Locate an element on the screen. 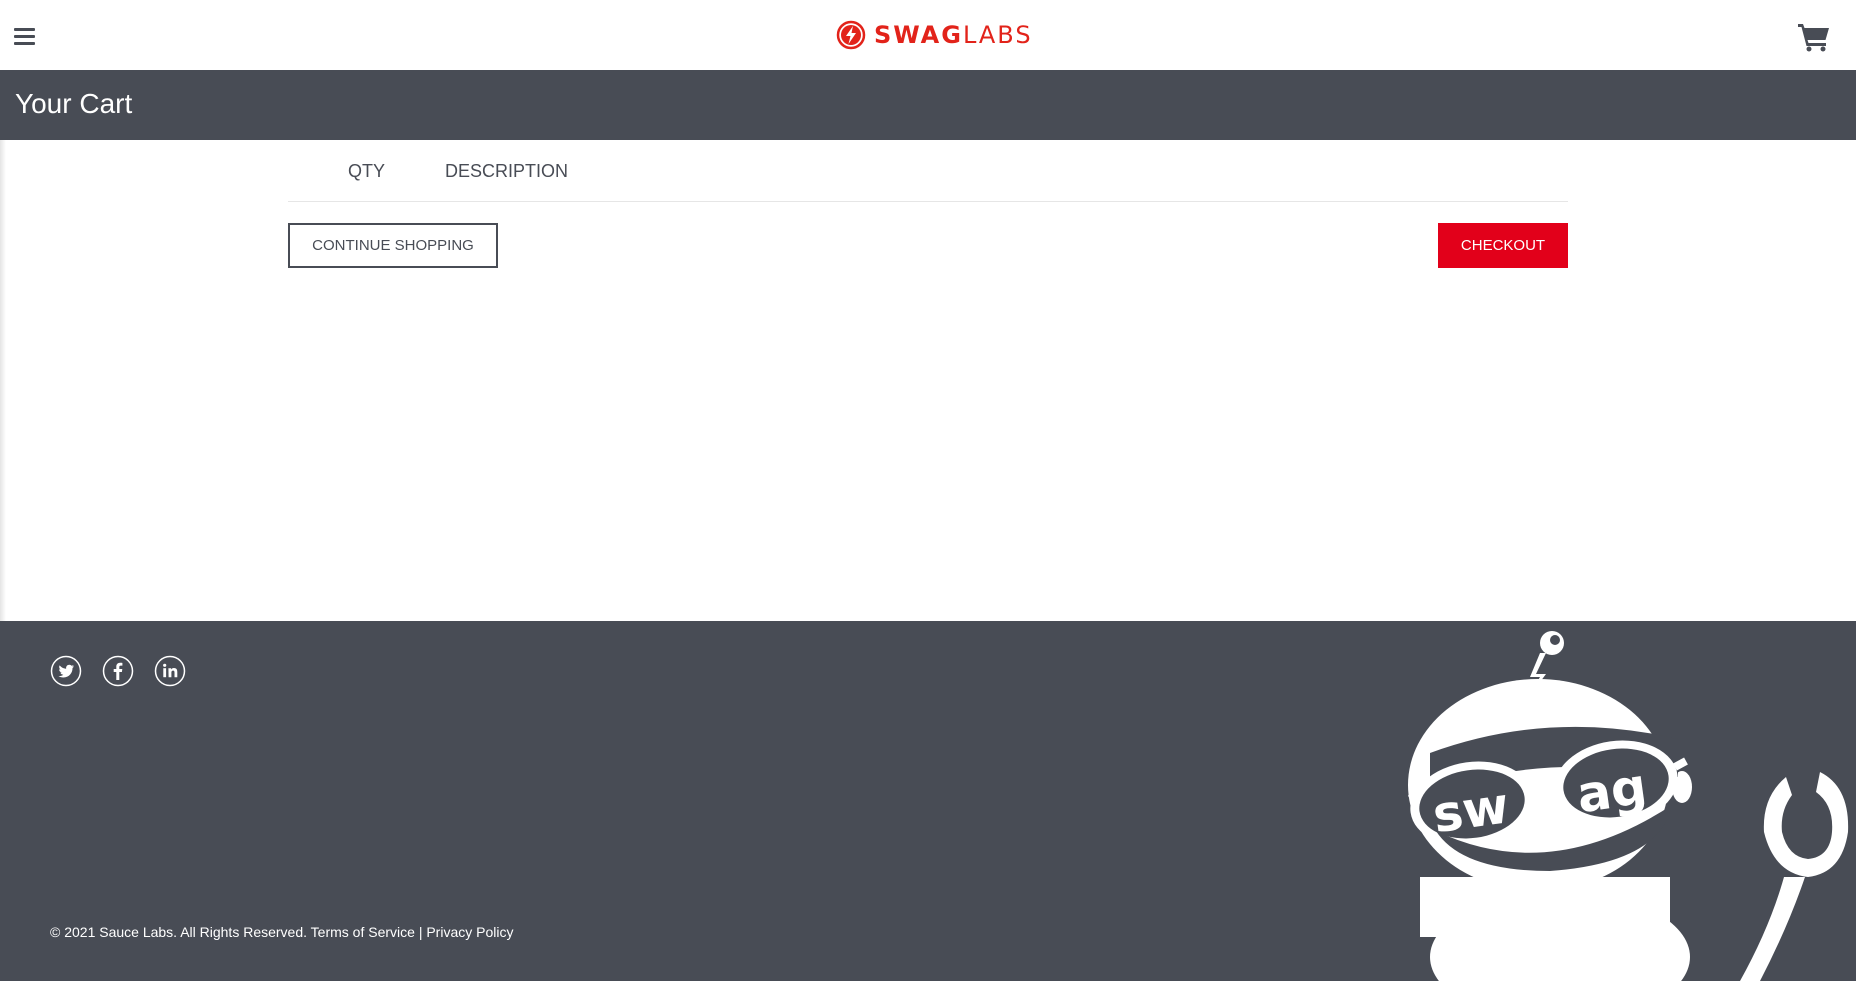 This screenshot has height=981, width=1856. svg-text: ag is located at coordinates (1611, 790).